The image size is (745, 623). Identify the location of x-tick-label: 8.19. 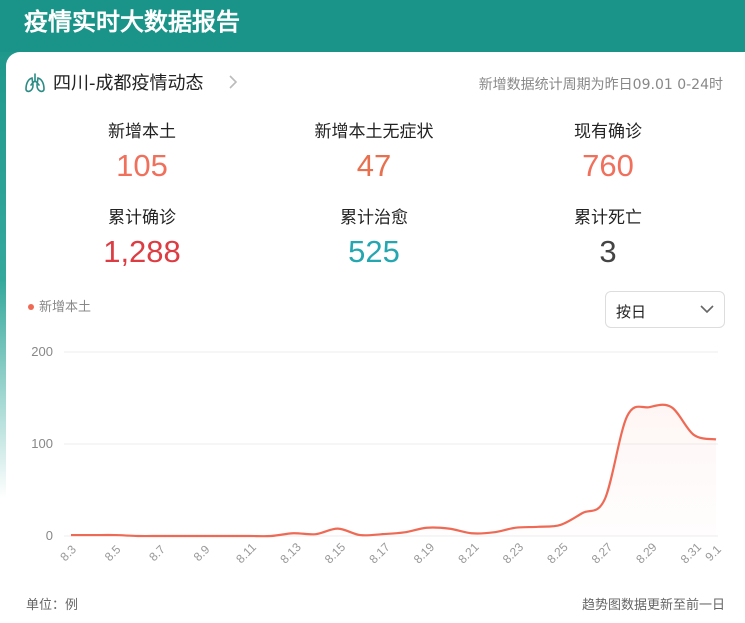
(424, 553).